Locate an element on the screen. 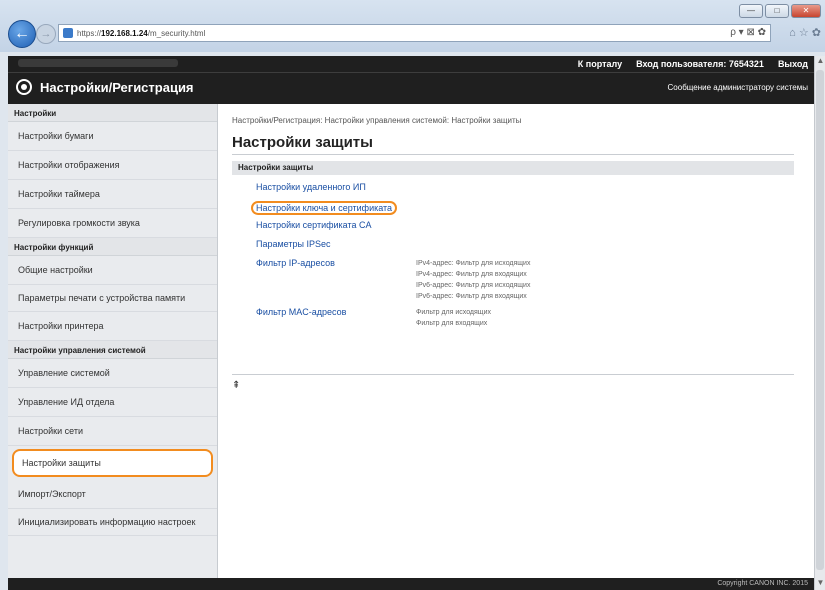  sidebar-item-import-export: Импорт/Экспорт is located at coordinates (112, 494).